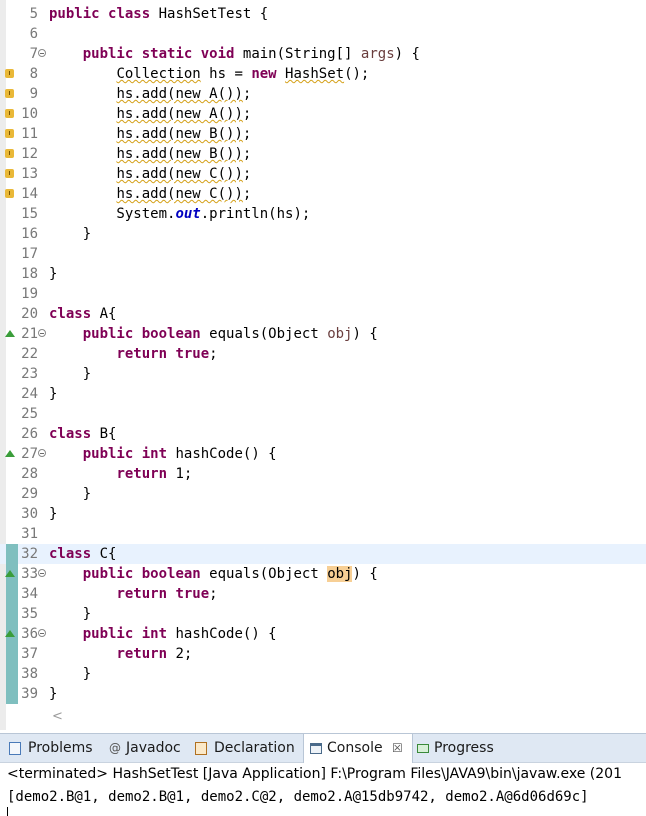  What do you see at coordinates (323, 434) in the screenshot?
I see `code-line: 26 class B{` at bounding box center [323, 434].